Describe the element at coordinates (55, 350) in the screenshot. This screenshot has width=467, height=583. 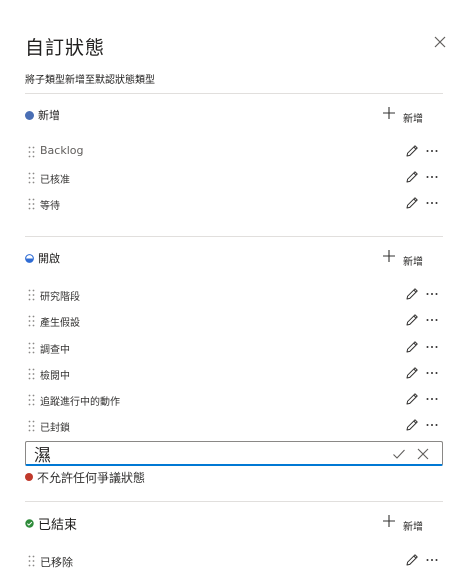
I see `status-label: 調查中` at that location.